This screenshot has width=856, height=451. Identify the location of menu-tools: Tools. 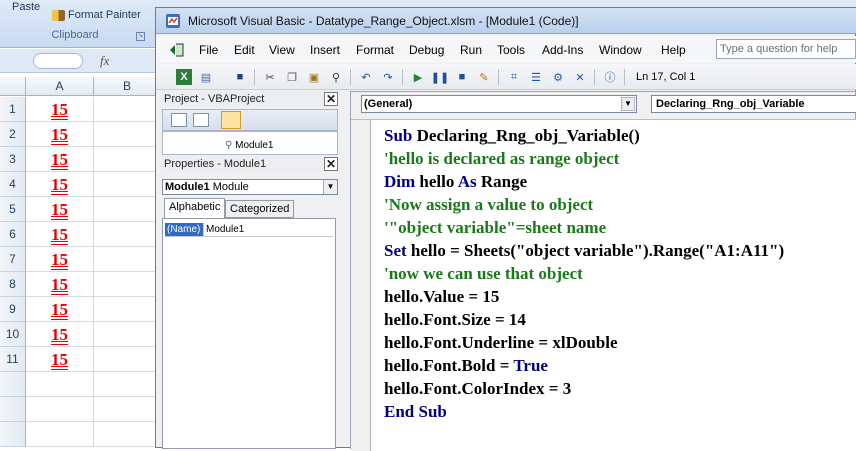
(511, 50).